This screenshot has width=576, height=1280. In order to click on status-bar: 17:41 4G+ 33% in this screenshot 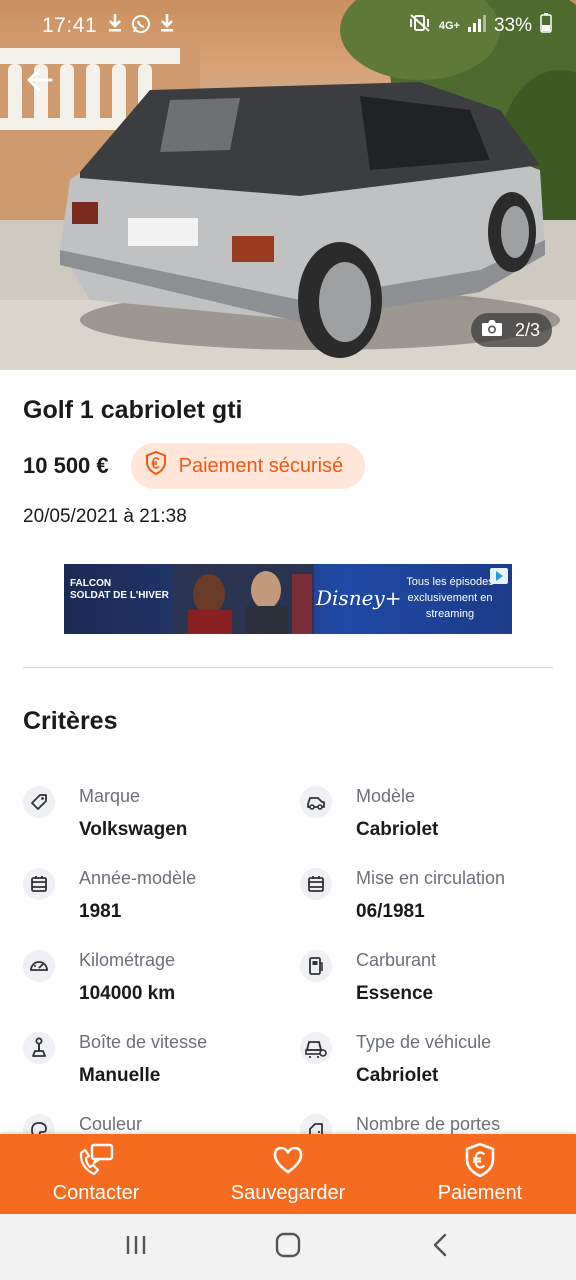, I will do `click(288, 26)`.